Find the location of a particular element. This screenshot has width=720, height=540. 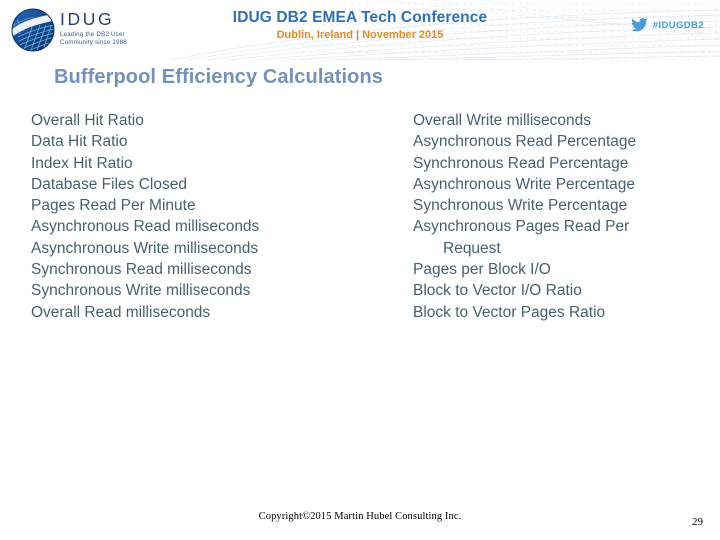

idug-tagline-line1: Leading the DB2 User is located at coordinates (92, 34).